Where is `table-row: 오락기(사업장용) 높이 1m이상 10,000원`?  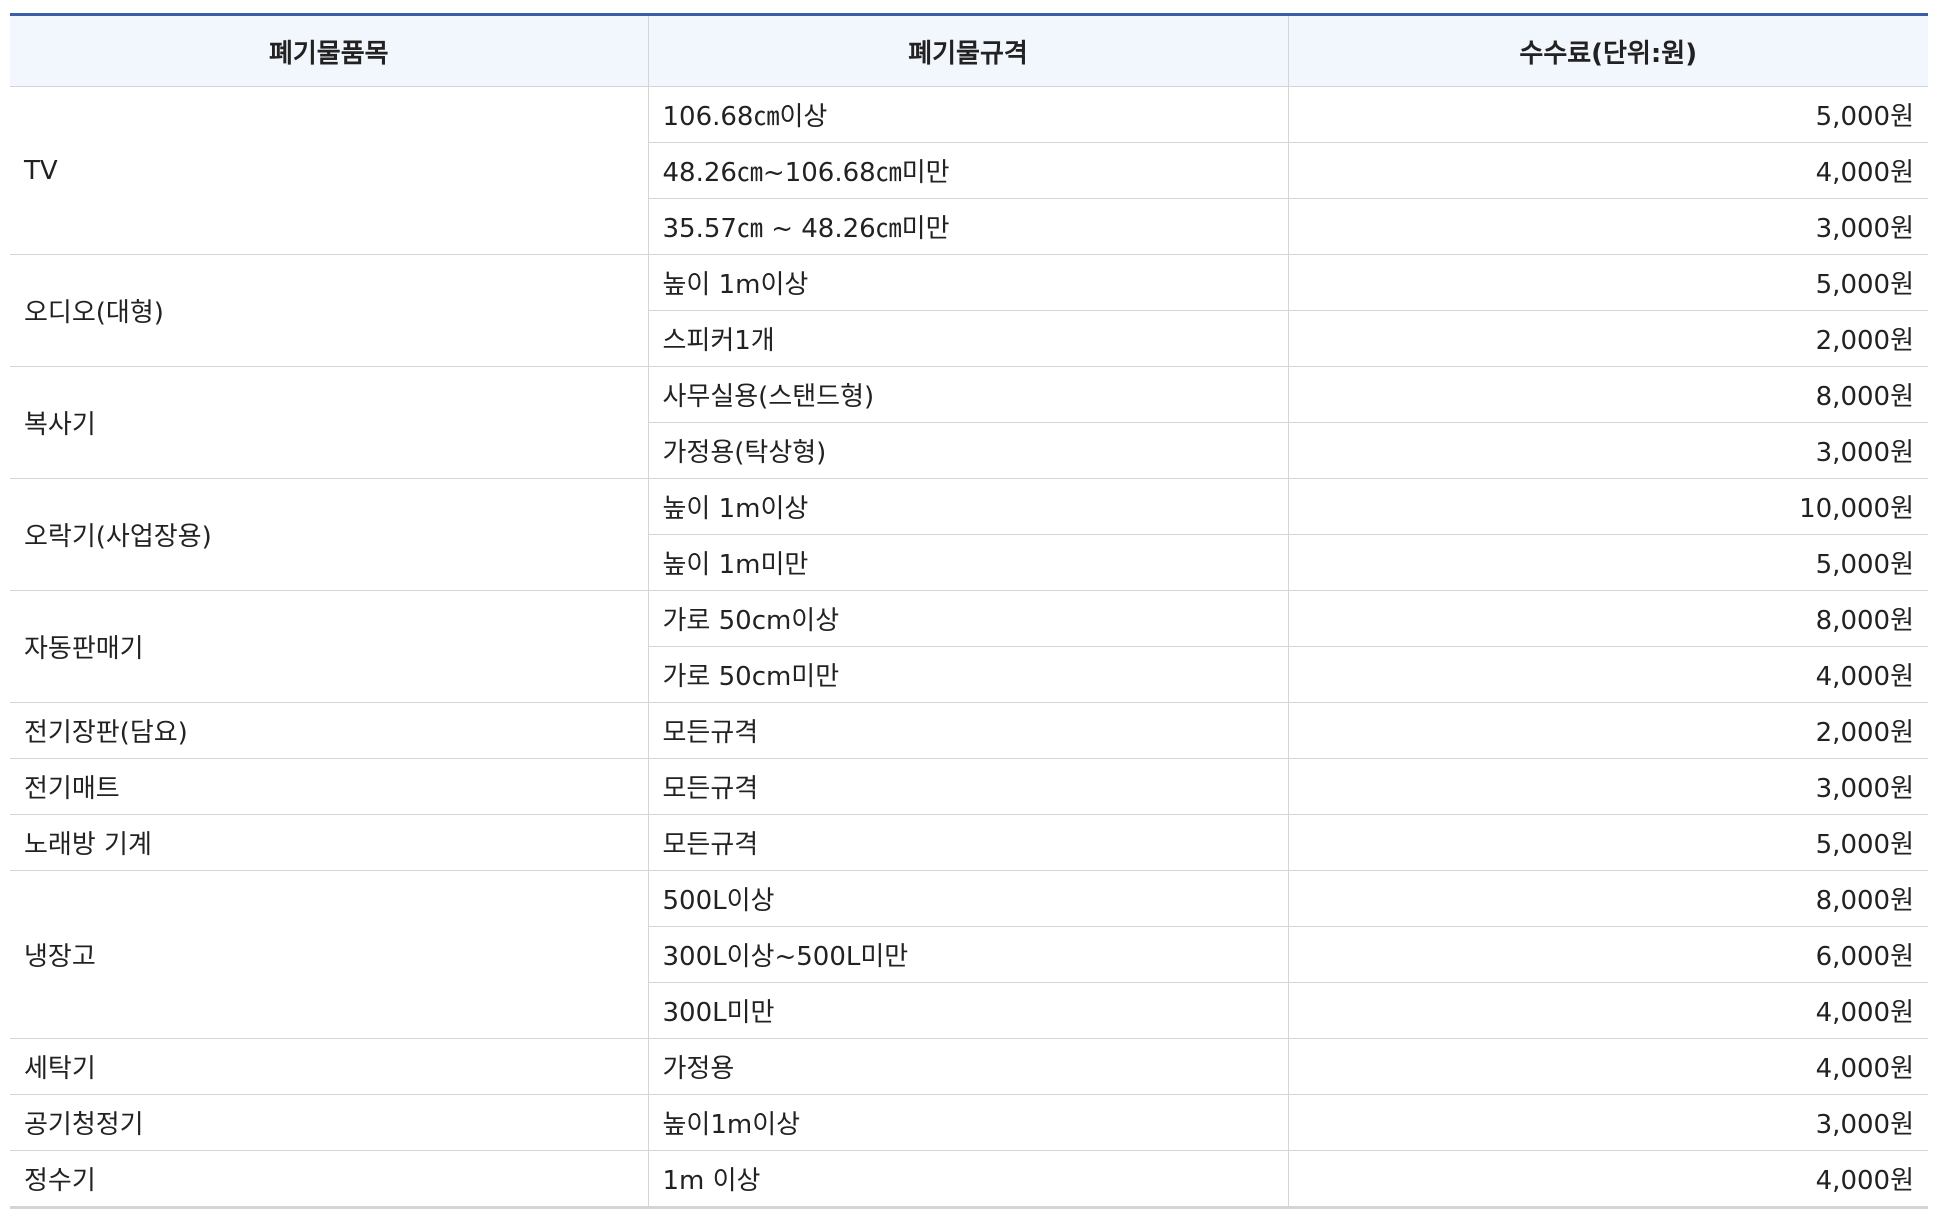 table-row: 오락기(사업장용) 높이 1m이상 10,000원 is located at coordinates (969, 534).